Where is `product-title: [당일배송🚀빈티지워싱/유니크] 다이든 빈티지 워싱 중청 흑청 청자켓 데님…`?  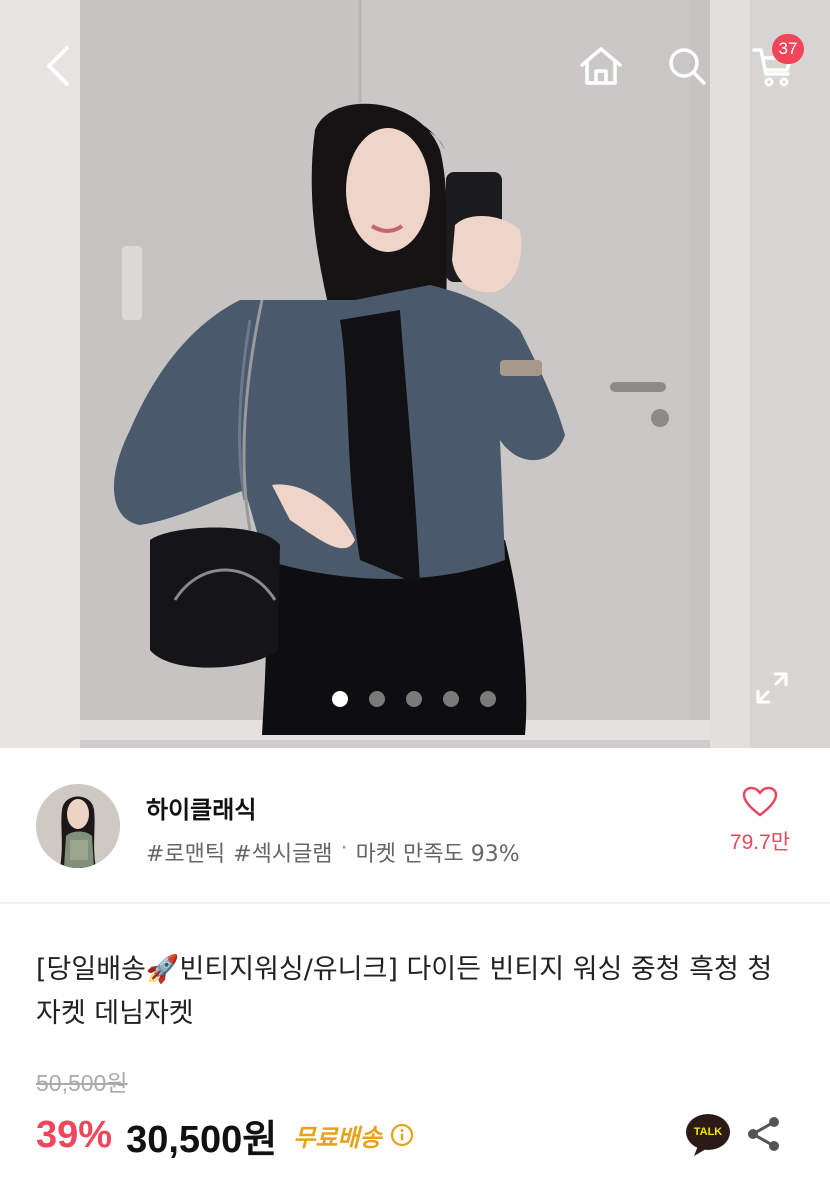
product-title: [당일배송🚀빈티지워싱/유니크] 다이든 빈티지 워싱 중청 흑청 청자켓 데님… is located at coordinates (404, 991).